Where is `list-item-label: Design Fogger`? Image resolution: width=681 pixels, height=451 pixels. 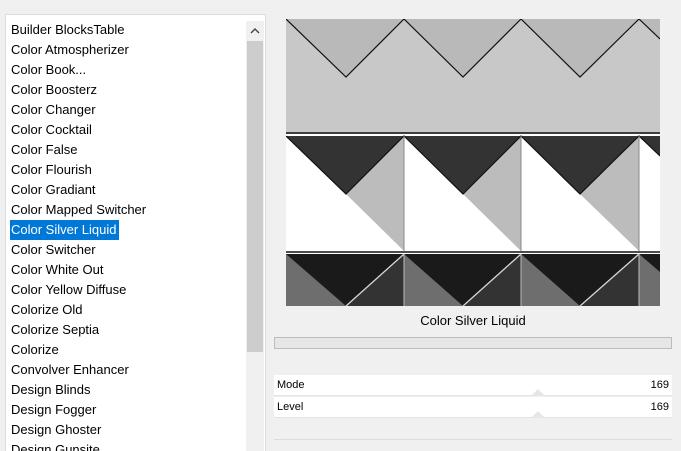 list-item-label: Design Fogger is located at coordinates (54, 409).